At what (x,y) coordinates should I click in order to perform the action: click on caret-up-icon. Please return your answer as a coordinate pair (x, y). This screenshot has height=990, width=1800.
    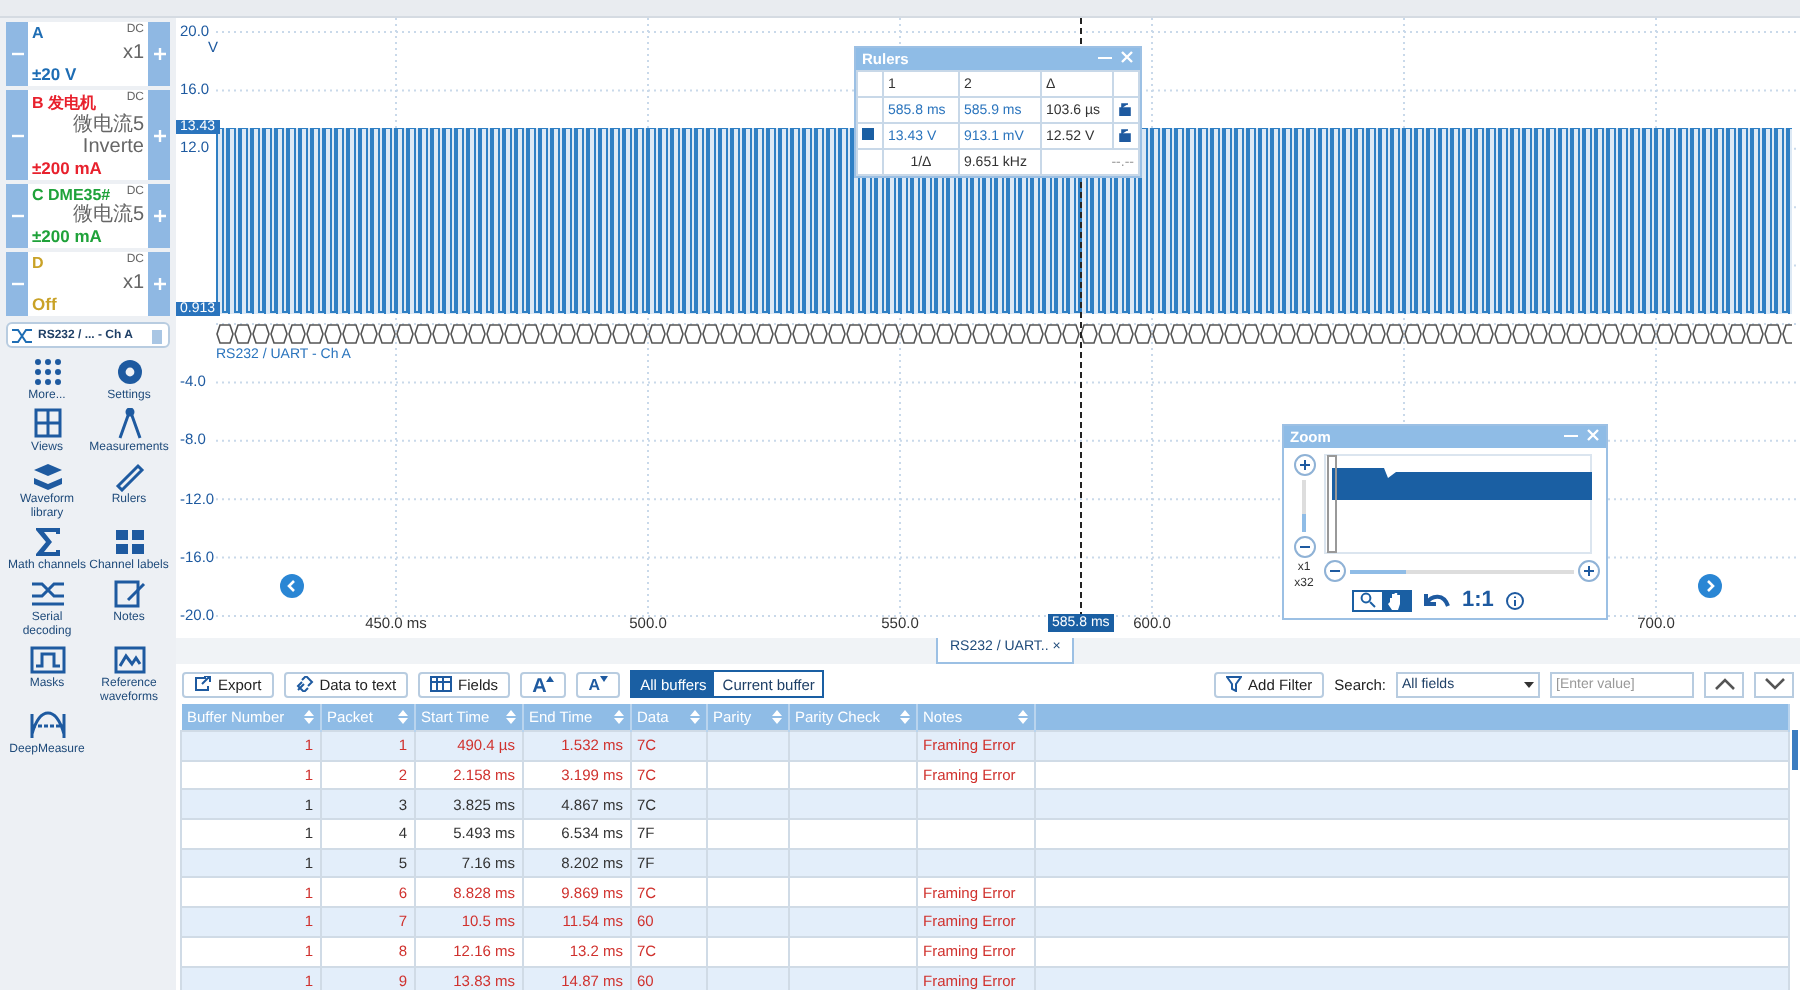
    Looking at the image, I should click on (550, 678).